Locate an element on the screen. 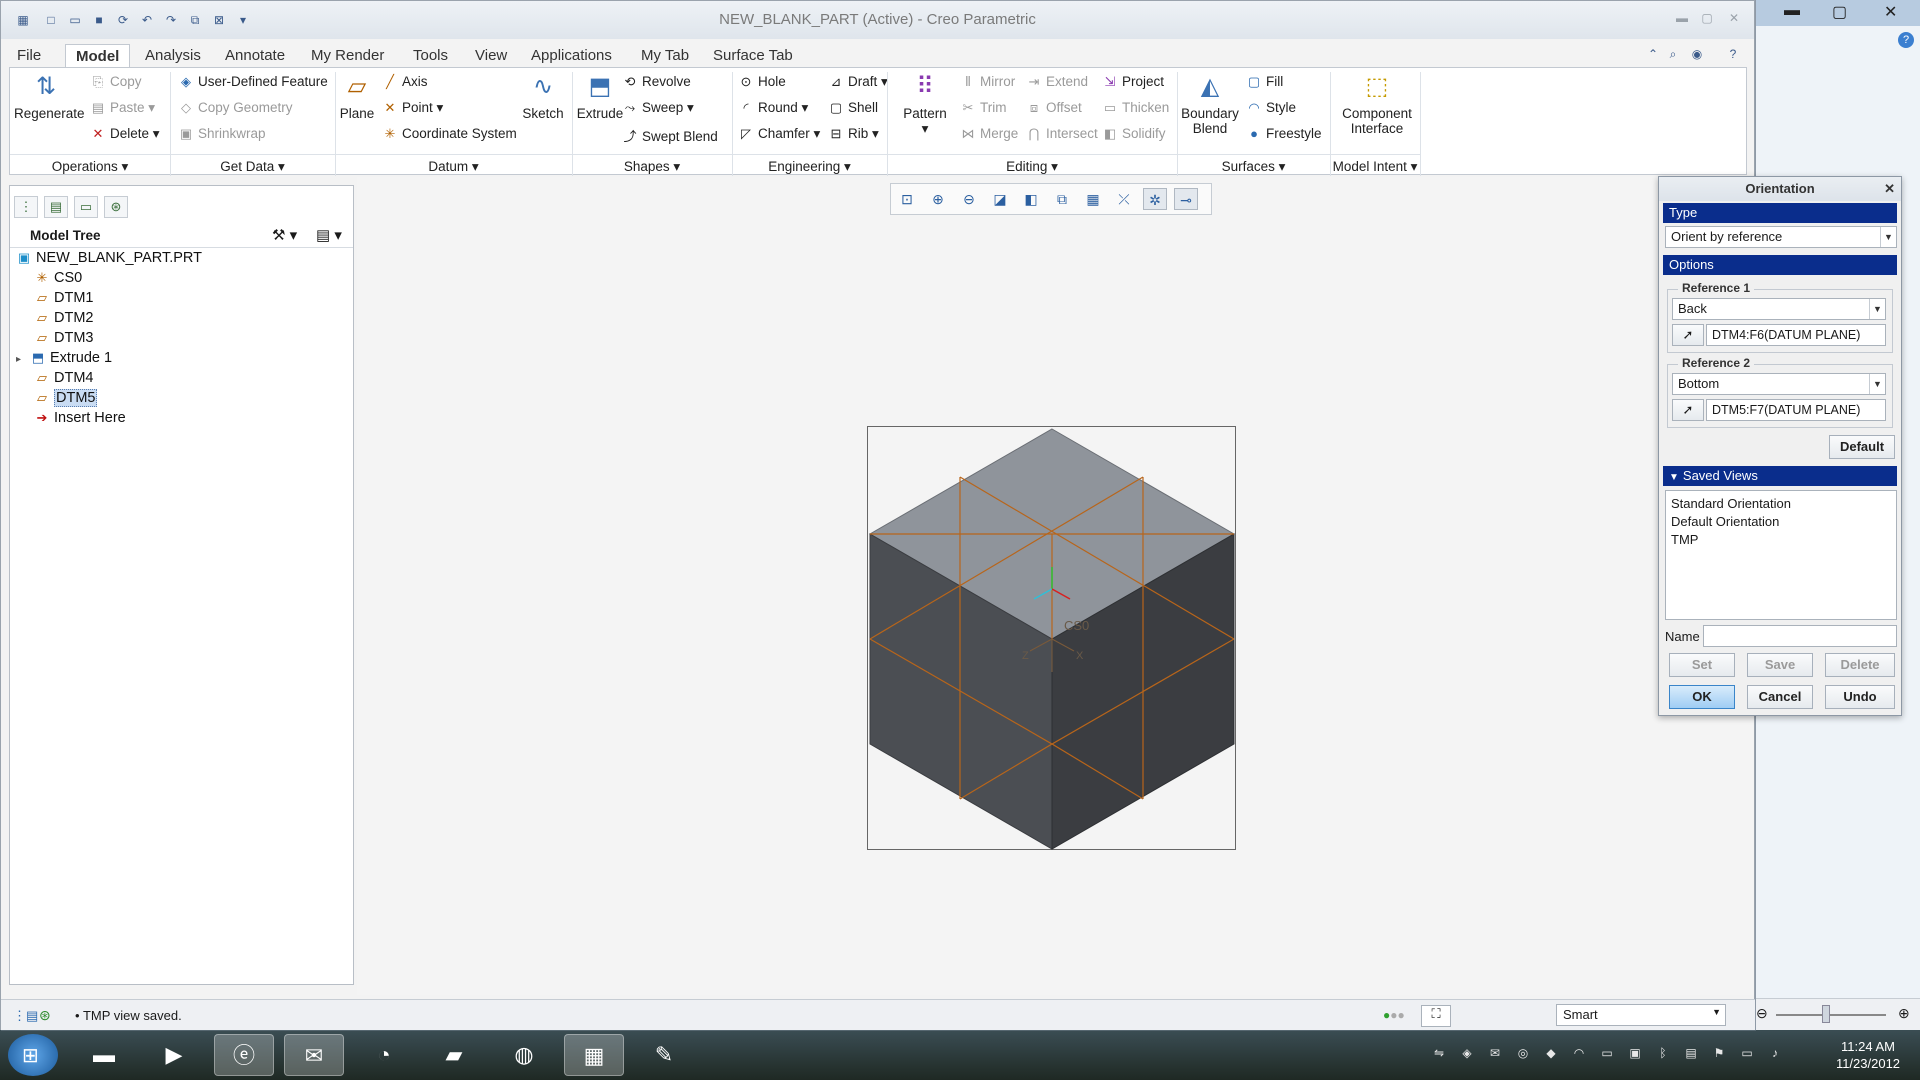  reference-2-direction-select: Bottom ▼ is located at coordinates (1779, 384).